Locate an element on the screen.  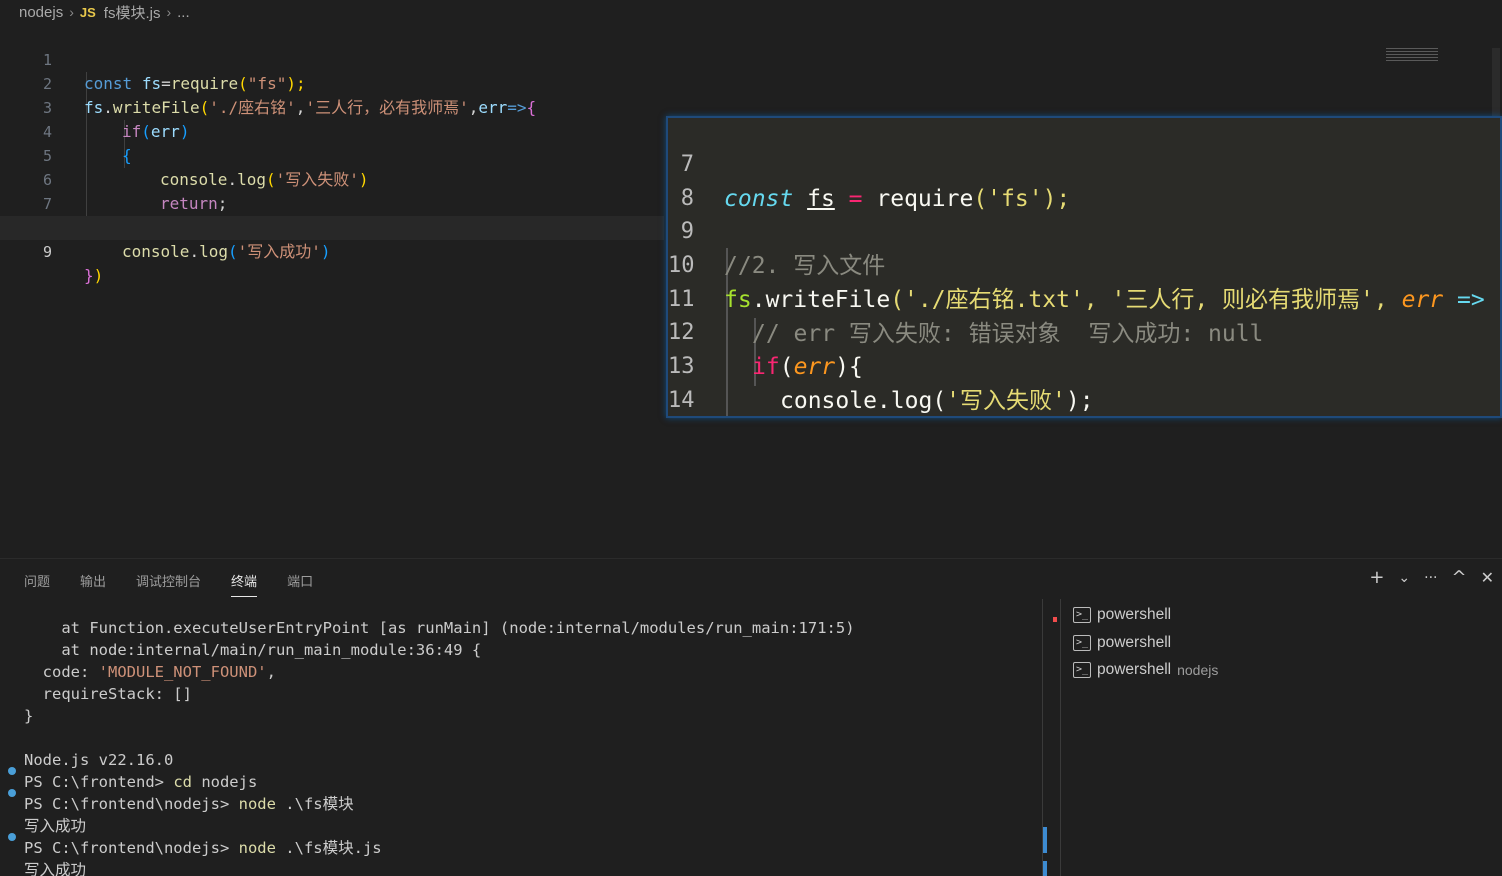
terminal-line: } is located at coordinates (29, 716).